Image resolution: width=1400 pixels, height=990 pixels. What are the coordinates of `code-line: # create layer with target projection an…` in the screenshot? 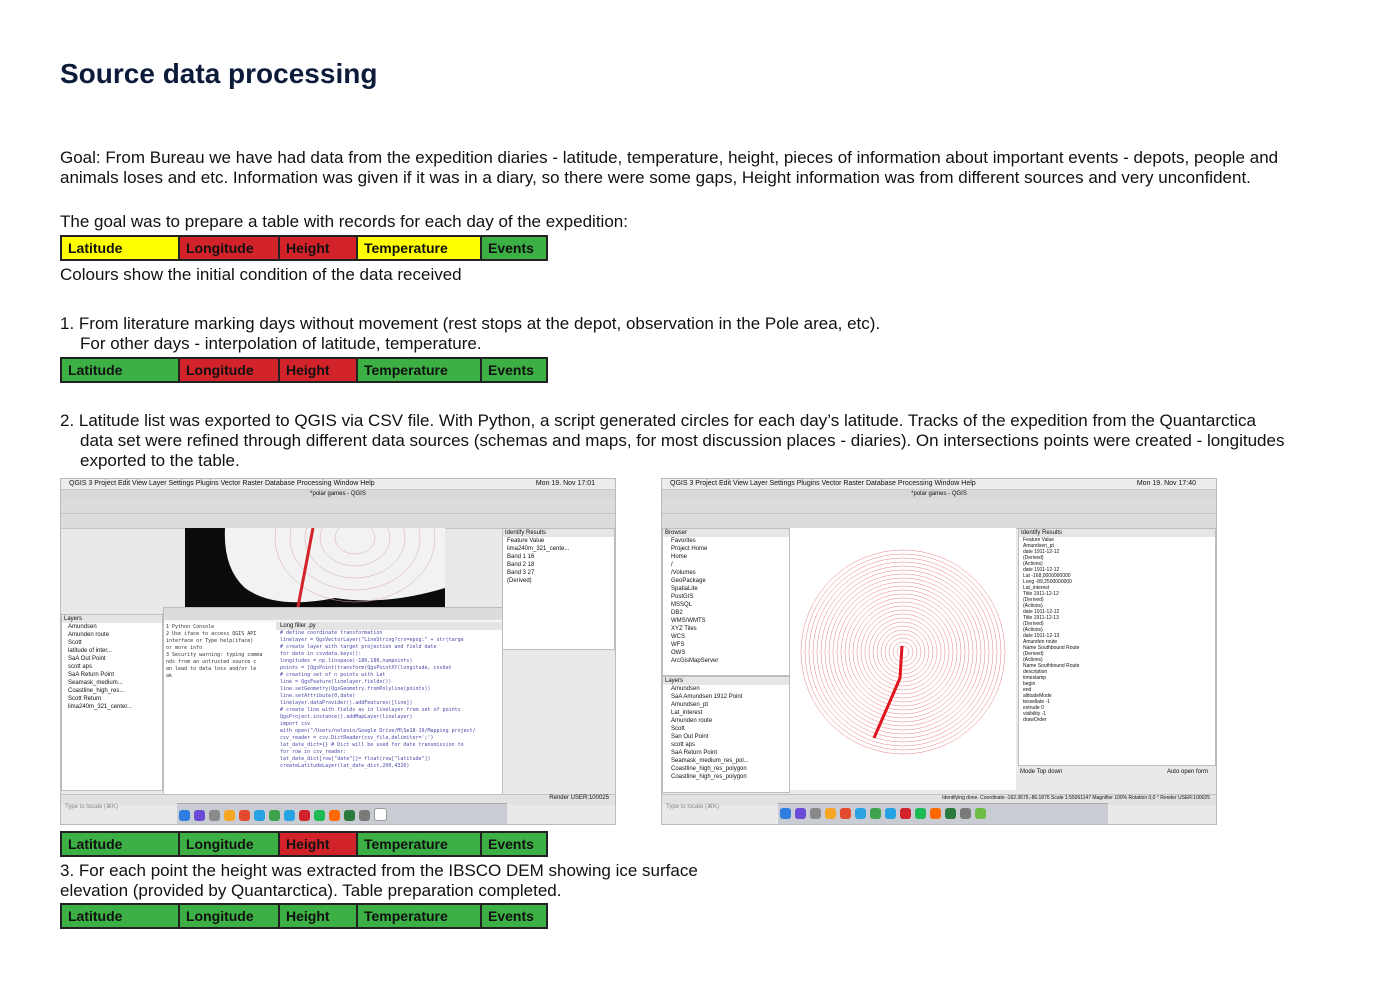 It's located at (391, 647).